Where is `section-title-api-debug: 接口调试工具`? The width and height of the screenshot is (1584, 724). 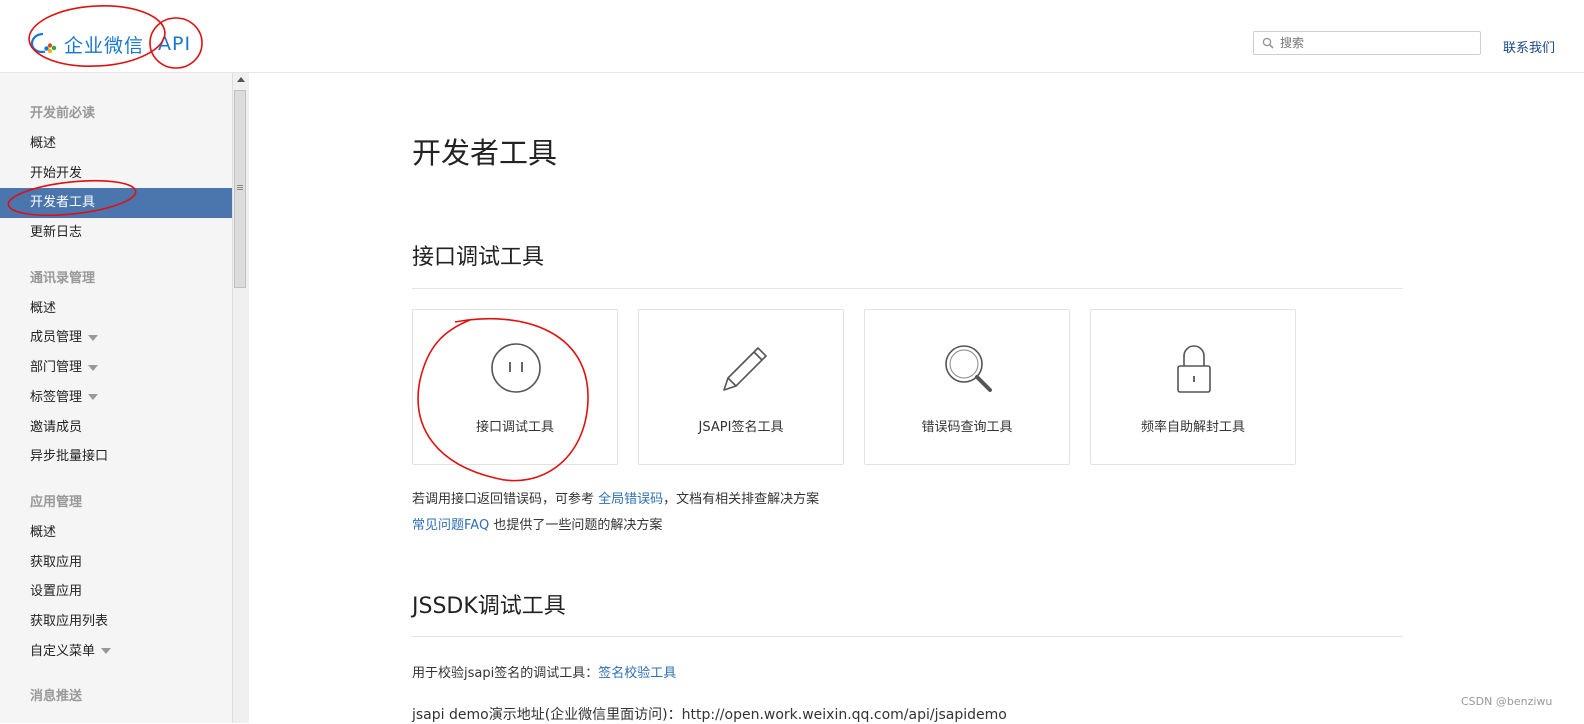
section-title-api-debug: 接口调试工具 is located at coordinates (478, 257).